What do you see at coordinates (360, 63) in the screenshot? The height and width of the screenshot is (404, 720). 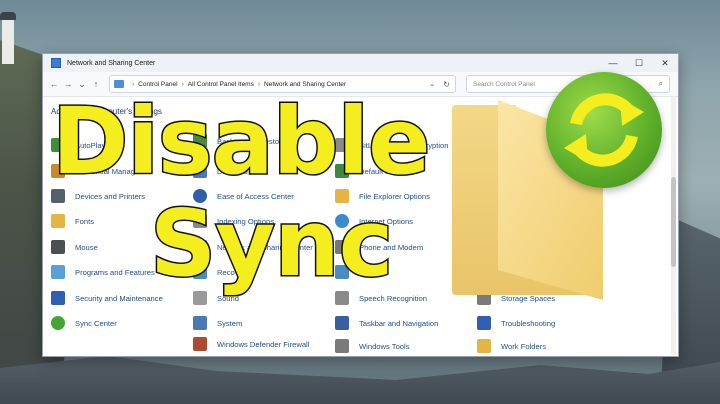 I see `title-bar: Network and Sharing Center — ☐ ✕` at bounding box center [360, 63].